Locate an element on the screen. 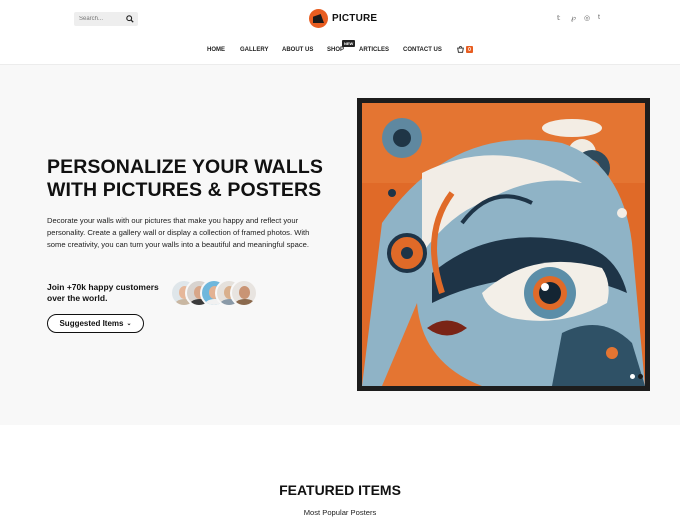 This screenshot has width=680, height=520. chevron-down-icon: ⌄ is located at coordinates (129, 324).